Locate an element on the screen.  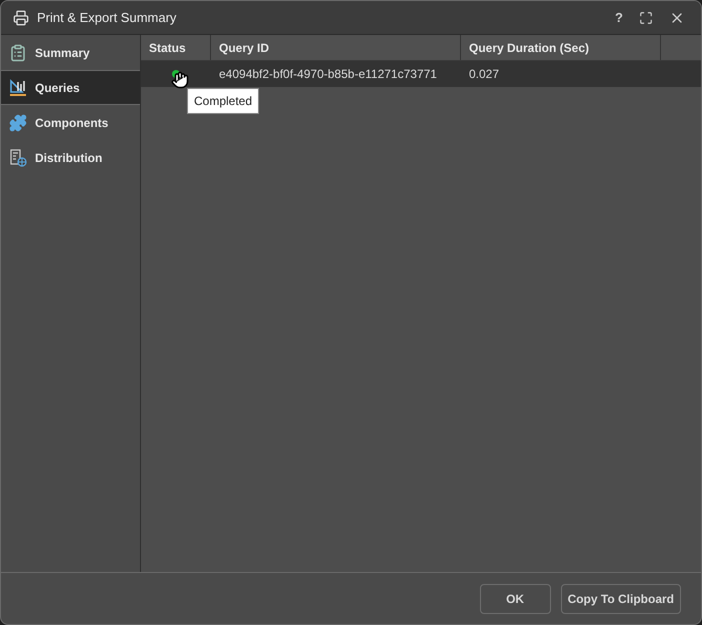
sidebar-item: Summary is located at coordinates (70, 52).